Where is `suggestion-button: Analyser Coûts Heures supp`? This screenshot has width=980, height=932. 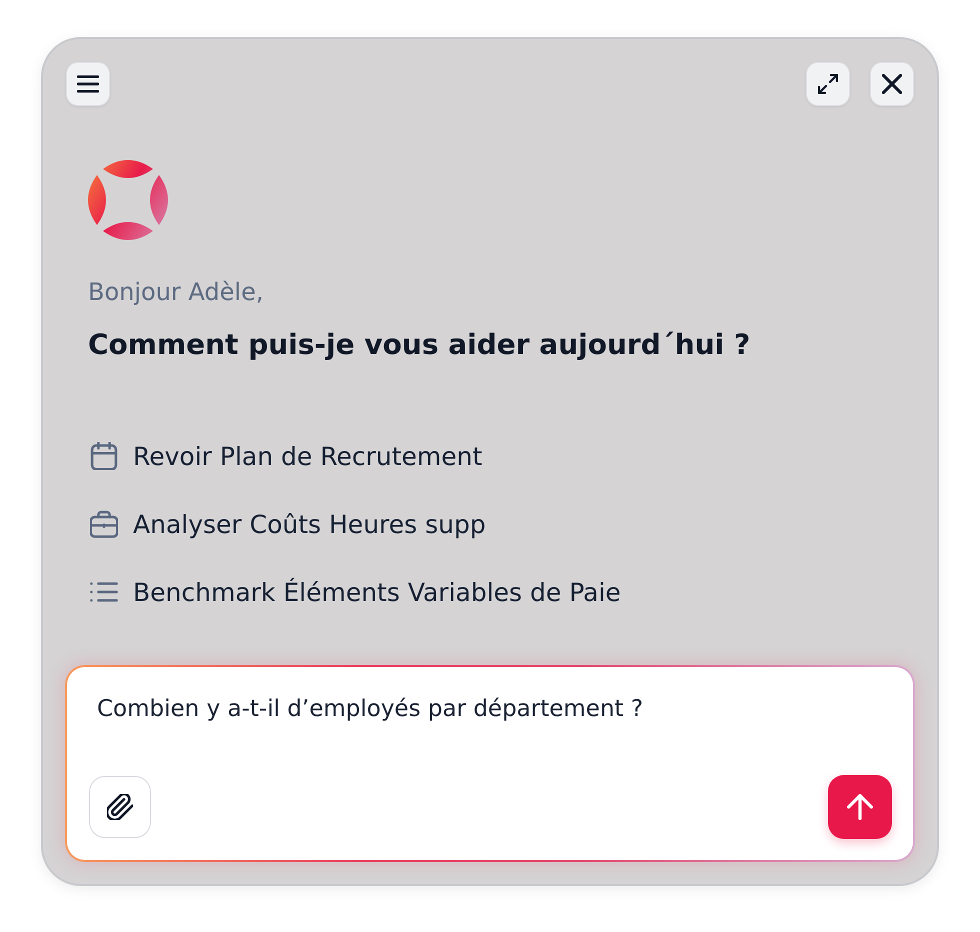 suggestion-button: Analyser Coûts Heures supp is located at coordinates (287, 524).